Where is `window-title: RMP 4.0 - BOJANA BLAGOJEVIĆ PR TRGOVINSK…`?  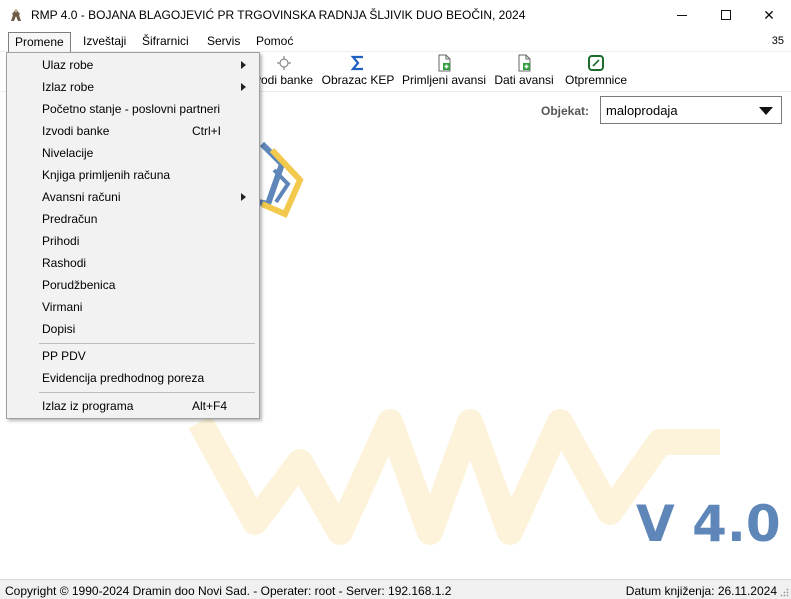 window-title: RMP 4.0 - BOJANA BLAGOJEVIĆ PR TRGOVINSK… is located at coordinates (278, 15).